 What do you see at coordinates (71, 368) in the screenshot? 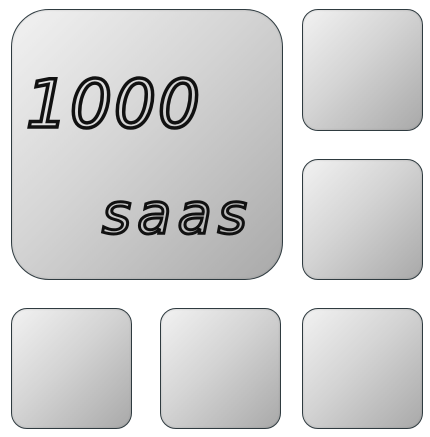
I see `tile-bottom-left` at bounding box center [71, 368].